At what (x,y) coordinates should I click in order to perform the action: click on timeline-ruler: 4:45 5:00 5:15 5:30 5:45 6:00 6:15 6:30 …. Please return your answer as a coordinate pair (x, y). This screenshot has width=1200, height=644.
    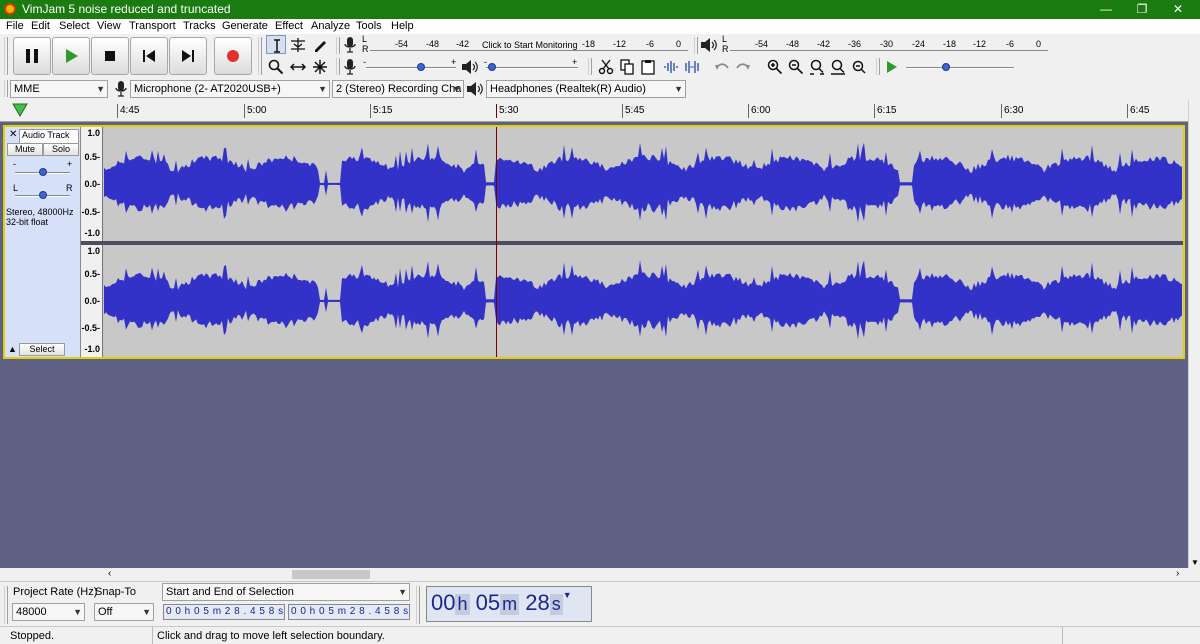
    Looking at the image, I should click on (600, 111).